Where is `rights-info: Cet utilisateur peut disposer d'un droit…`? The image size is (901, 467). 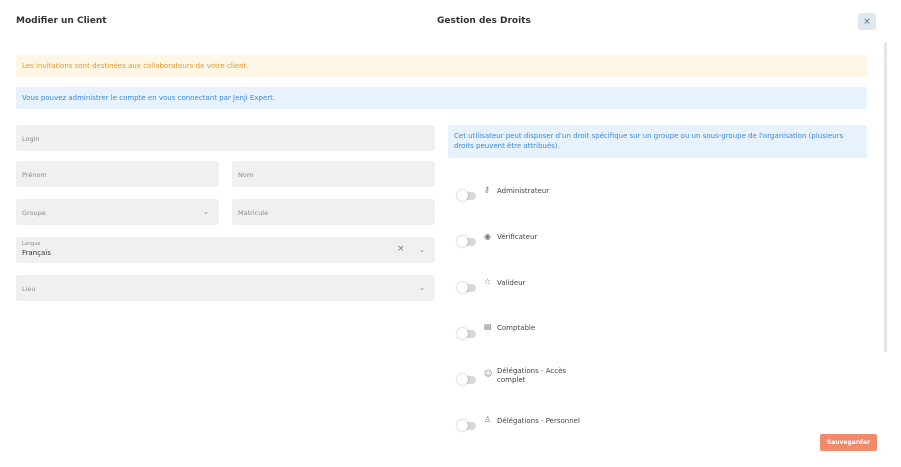
rights-info: Cet utilisateur peut disposer d'un droit… is located at coordinates (657, 141).